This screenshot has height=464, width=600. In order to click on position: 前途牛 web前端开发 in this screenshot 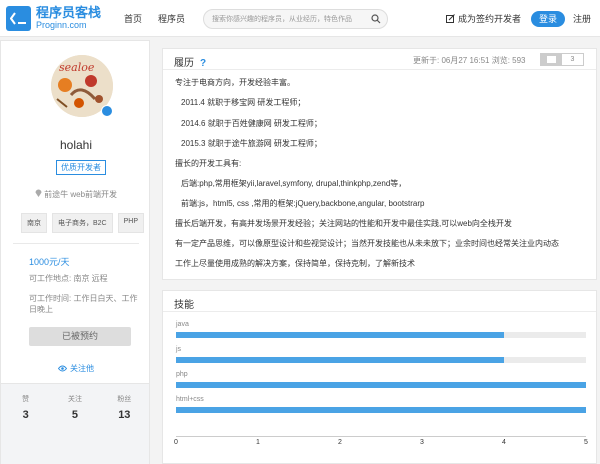, I will do `click(76, 194)`.